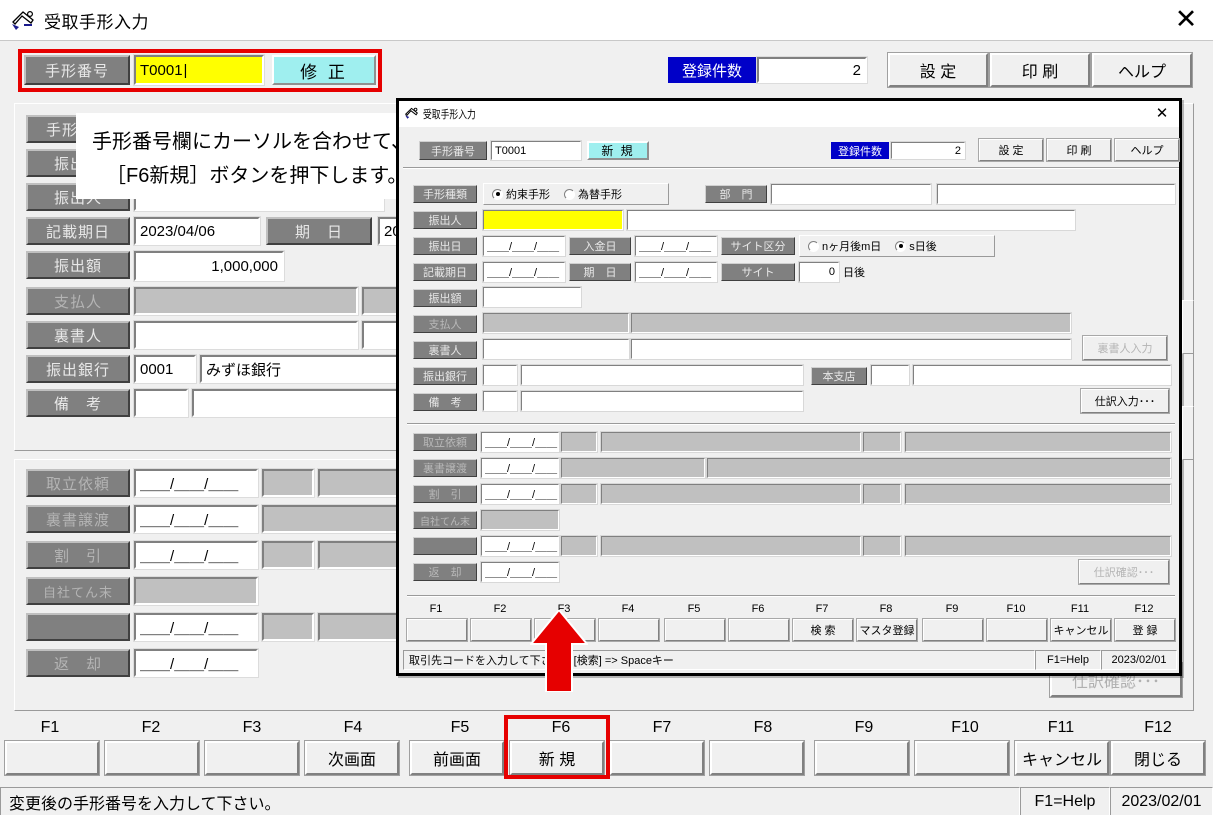 The height and width of the screenshot is (815, 1213). What do you see at coordinates (890, 375) in the screenshot?
I see `dialog-branch-code` at bounding box center [890, 375].